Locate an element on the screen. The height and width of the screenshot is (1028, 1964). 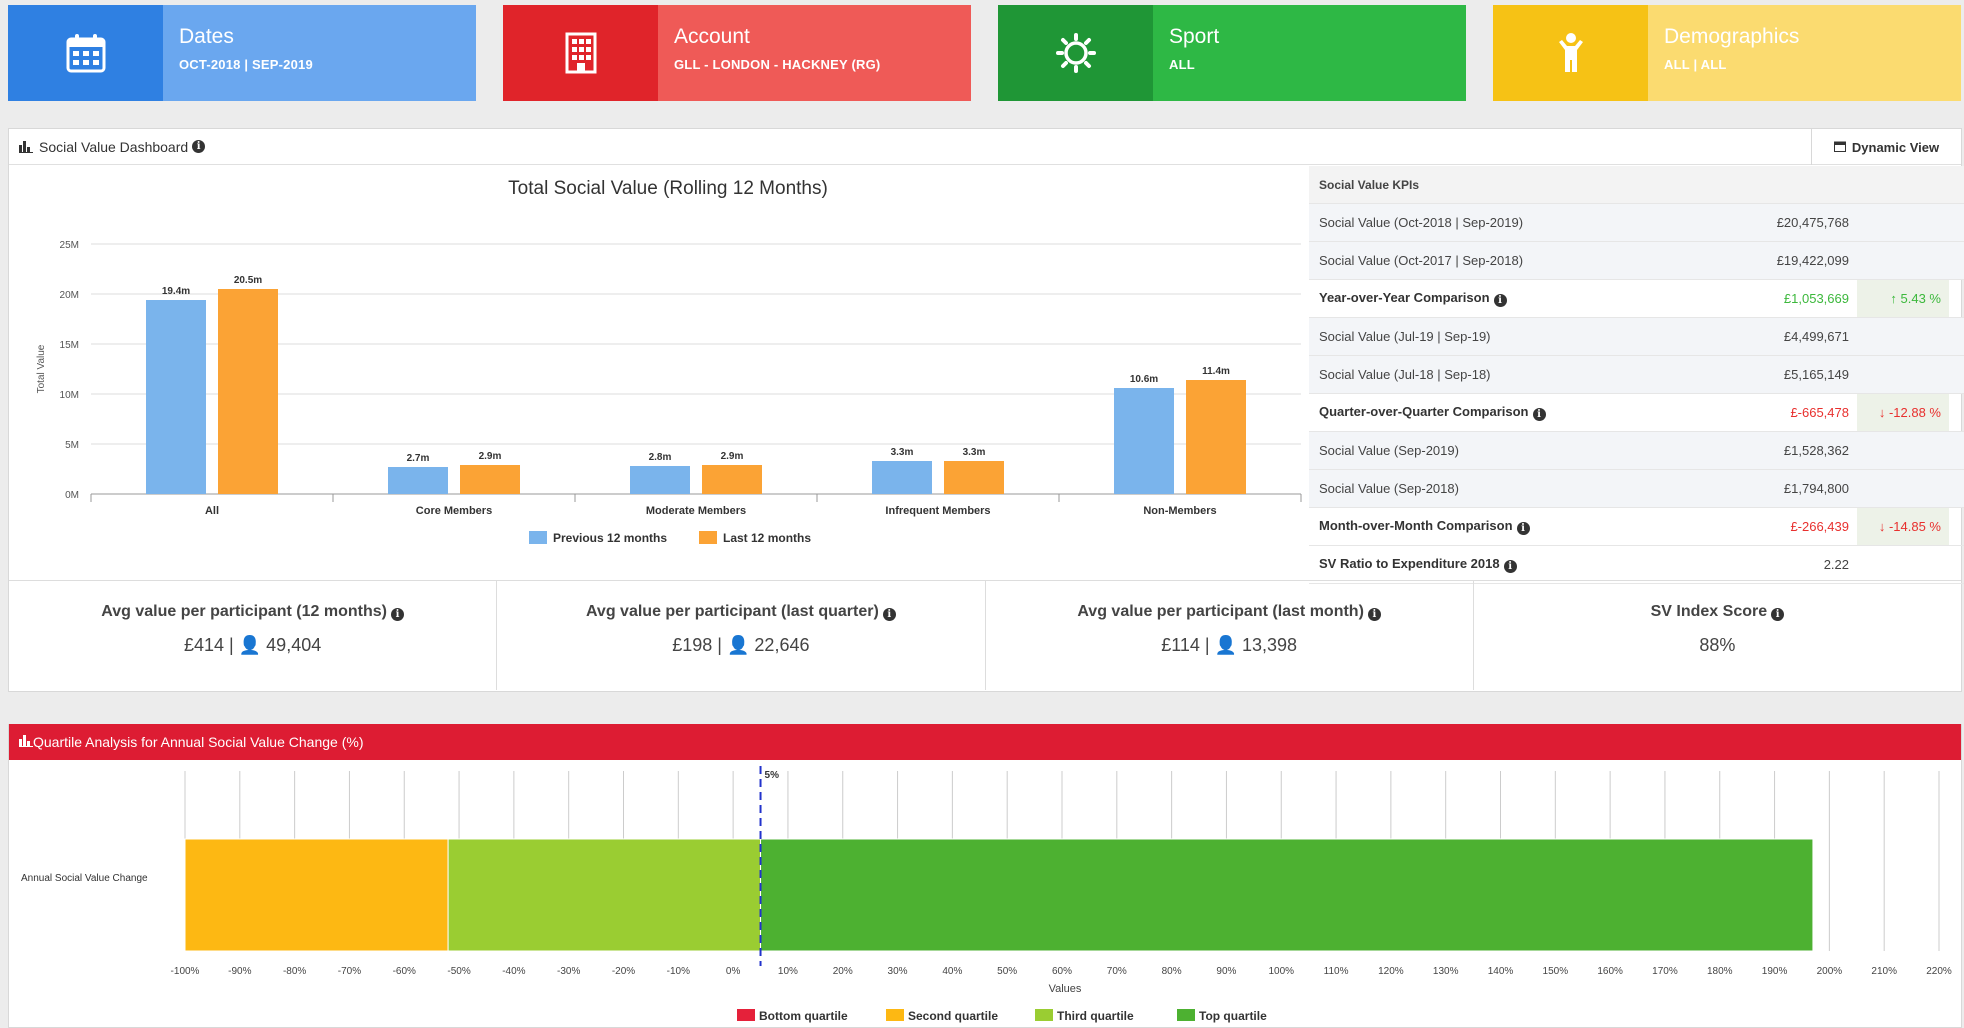
x-tick-label: -40% is located at coordinates (513, 971).